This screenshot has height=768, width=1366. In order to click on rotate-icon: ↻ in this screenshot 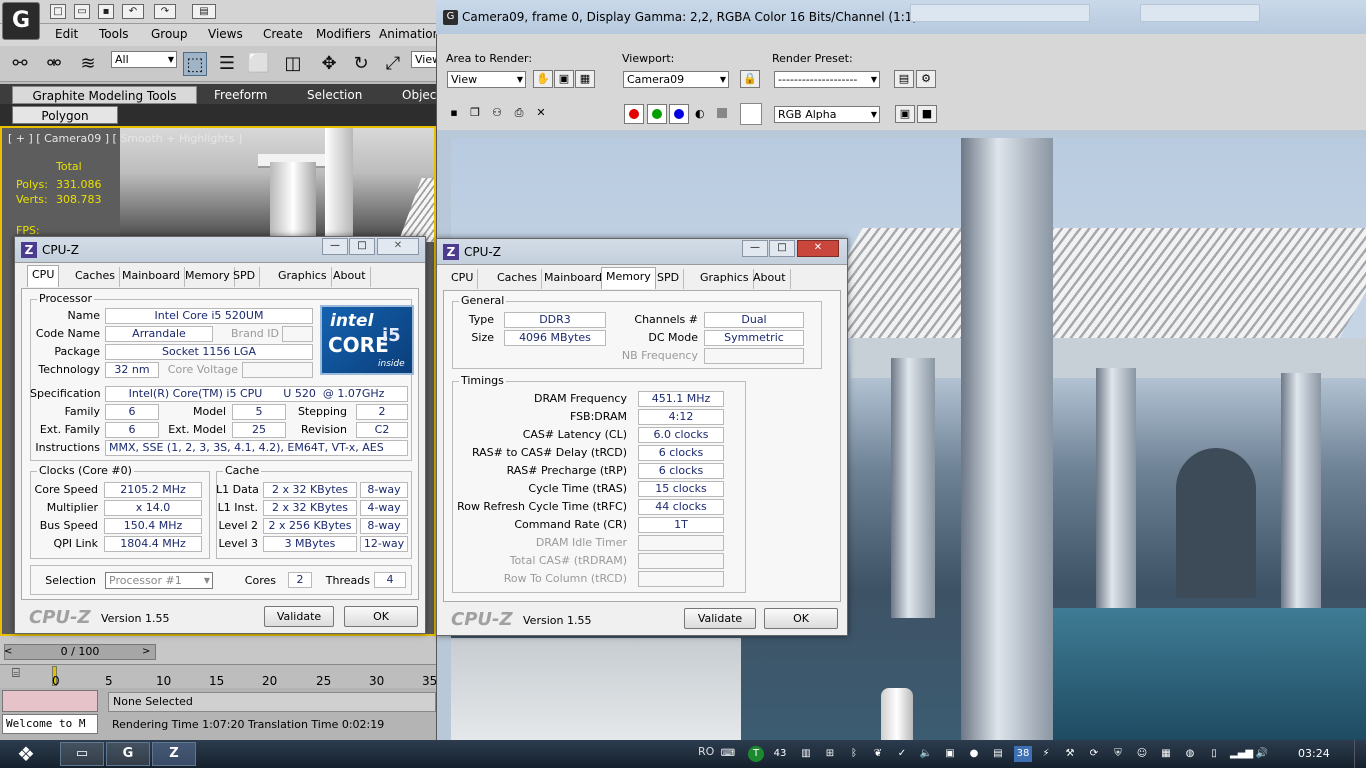, I will do `click(361, 64)`.